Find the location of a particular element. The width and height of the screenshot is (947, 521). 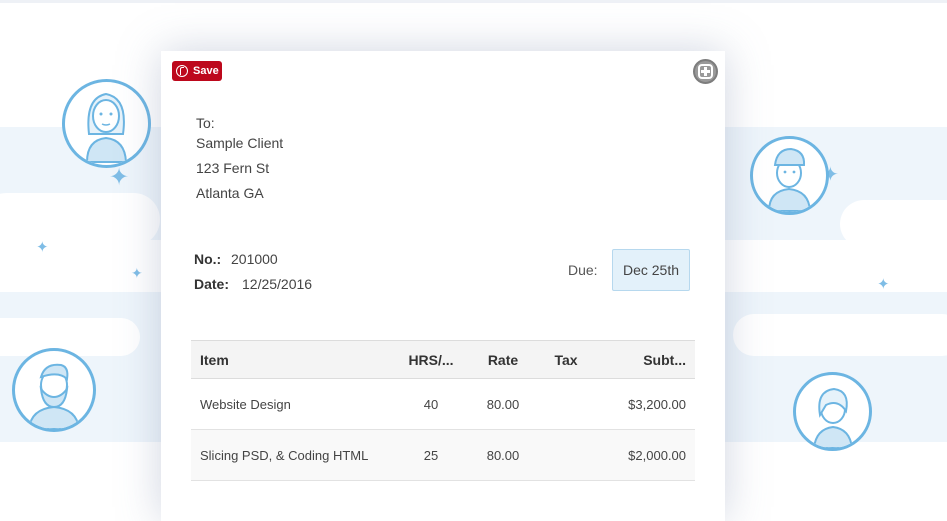

column-header-rate: Rate is located at coordinates (503, 359).